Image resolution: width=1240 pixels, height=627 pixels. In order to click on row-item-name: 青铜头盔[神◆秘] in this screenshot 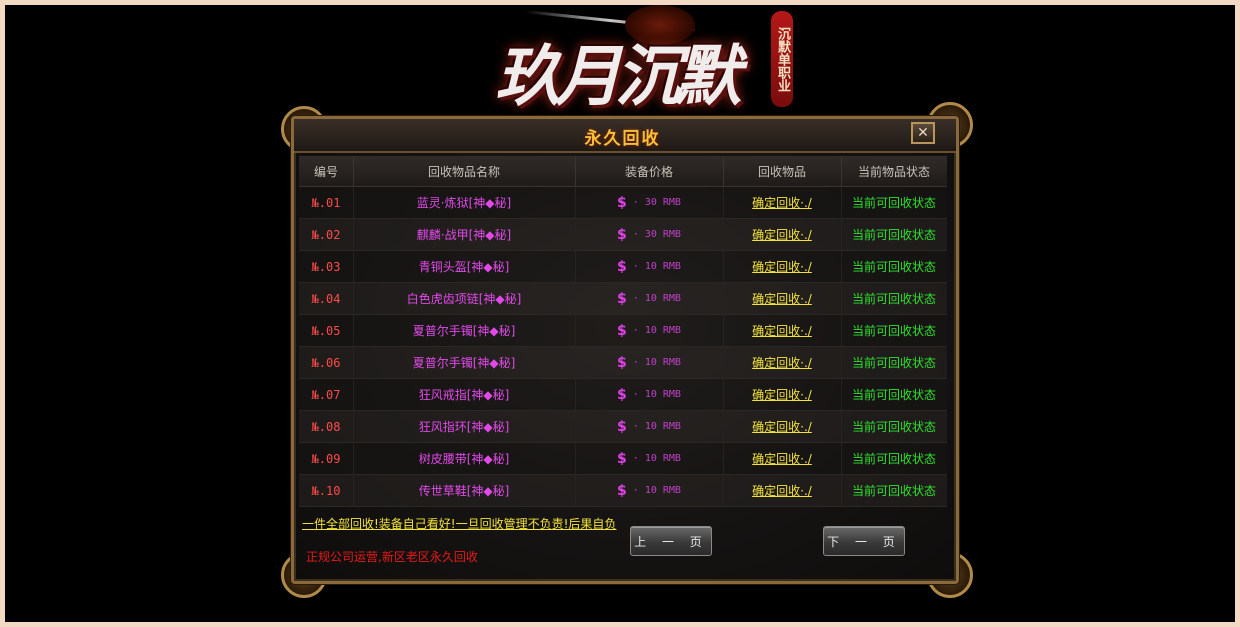, I will do `click(464, 267)`.